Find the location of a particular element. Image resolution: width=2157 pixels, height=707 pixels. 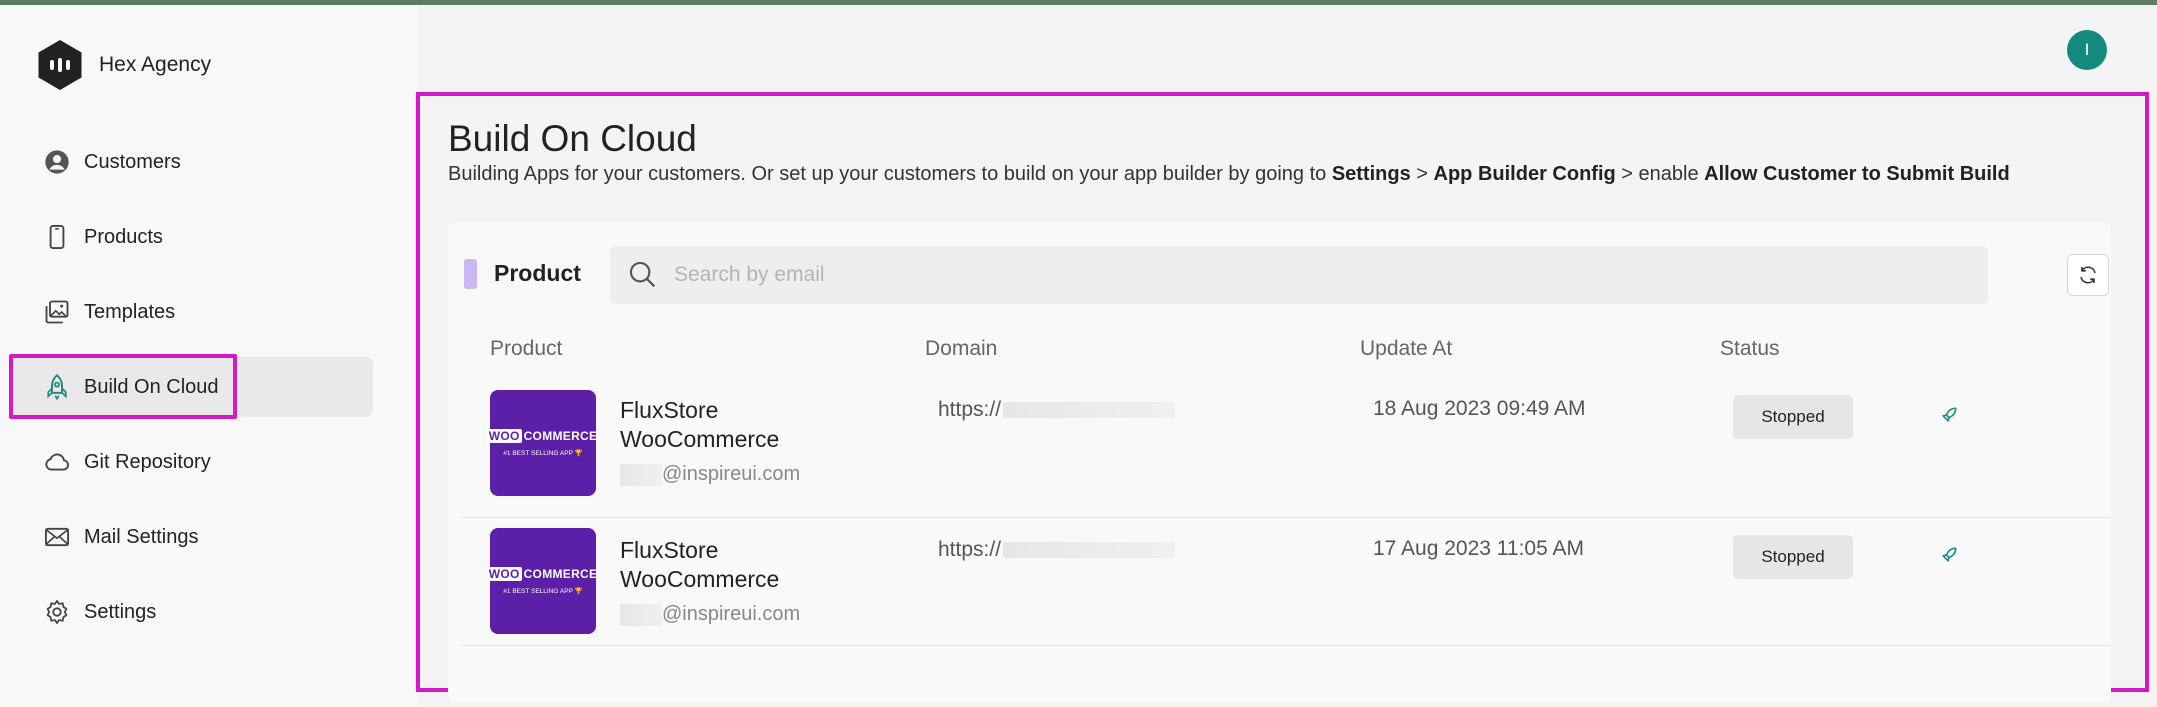

avatar: I is located at coordinates (2087, 50).